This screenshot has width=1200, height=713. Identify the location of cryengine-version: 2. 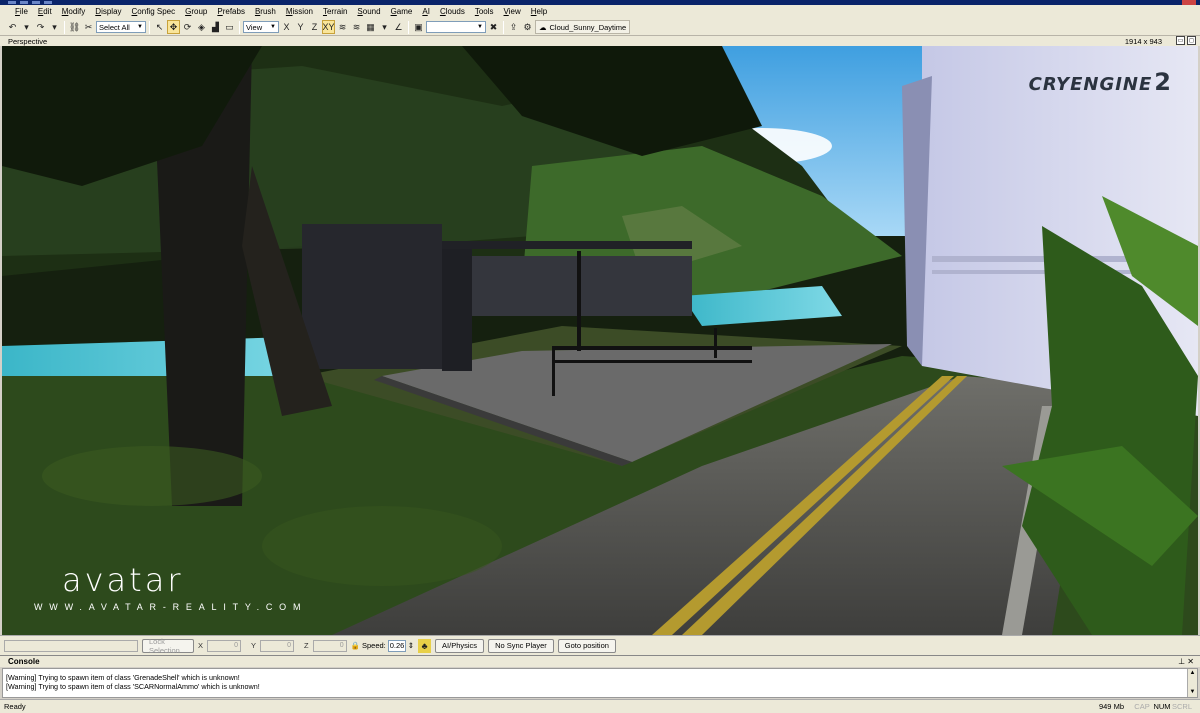
(1163, 82).